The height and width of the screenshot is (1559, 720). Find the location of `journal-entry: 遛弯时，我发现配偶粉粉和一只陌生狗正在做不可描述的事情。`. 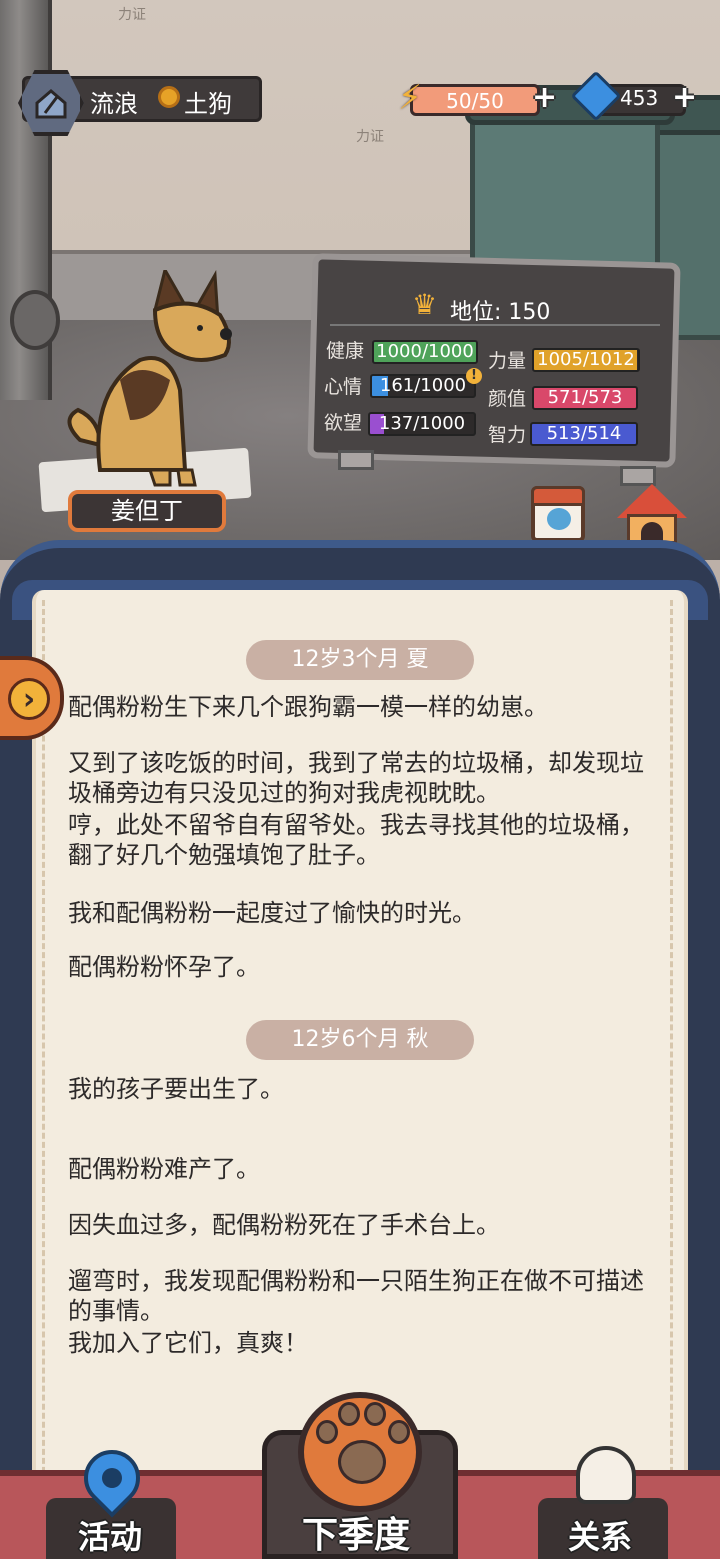

journal-entry: 遛弯时，我发现配偶粉粉和一只陌生狗正在做不可描述的事情。 is located at coordinates (356, 1296).